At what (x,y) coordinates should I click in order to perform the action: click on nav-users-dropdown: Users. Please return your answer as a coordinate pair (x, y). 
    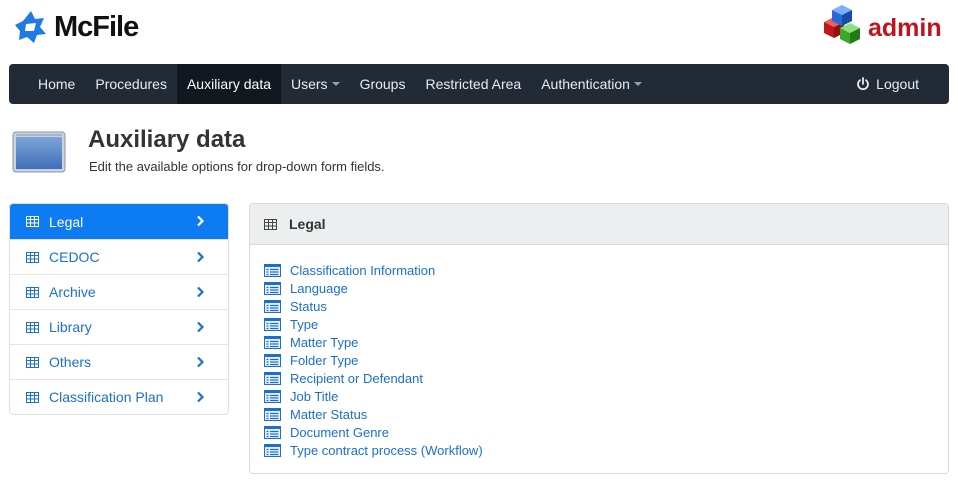
    Looking at the image, I should click on (315, 84).